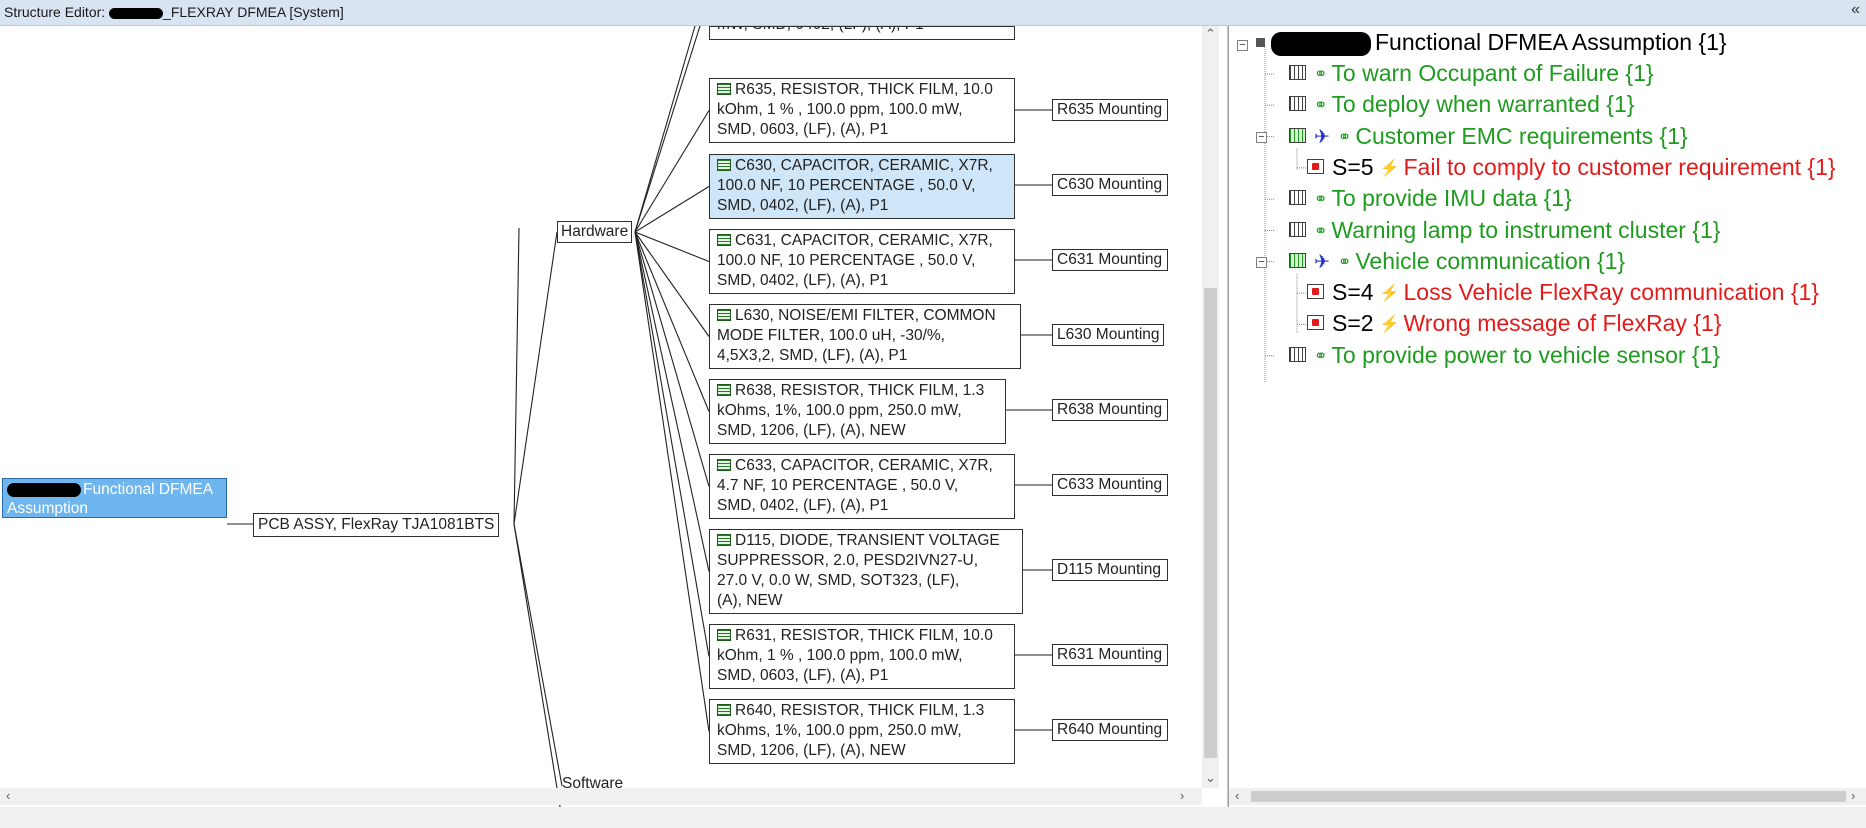 Image resolution: width=1866 pixels, height=828 pixels. I want to click on redacted-project-name, so click(136, 13).